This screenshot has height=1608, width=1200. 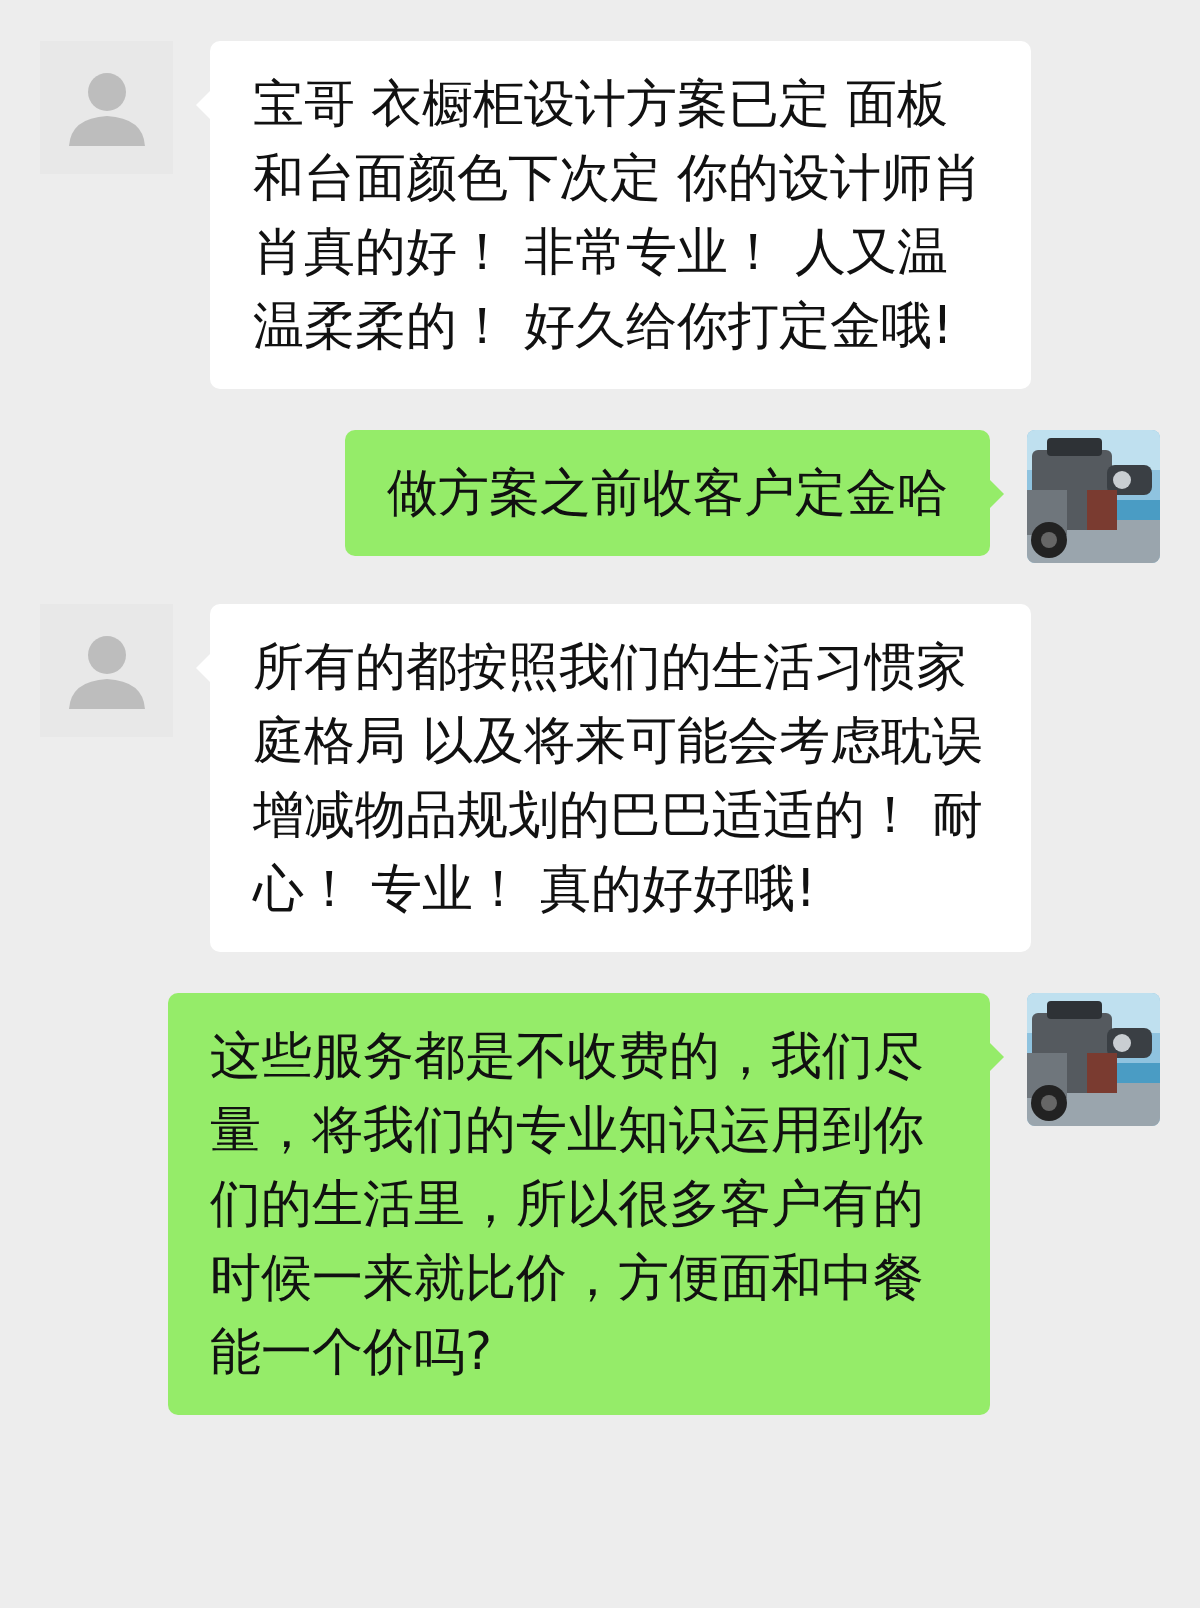 What do you see at coordinates (619, 778) in the screenshot?
I see `message-text: 所有的都按照我们的生活习惯家庭格局 以及将来可能会考虑耽误增减物品规划的巴巴适适的！ 耐心！ 专业！ 真的好好哦!` at bounding box center [619, 778].